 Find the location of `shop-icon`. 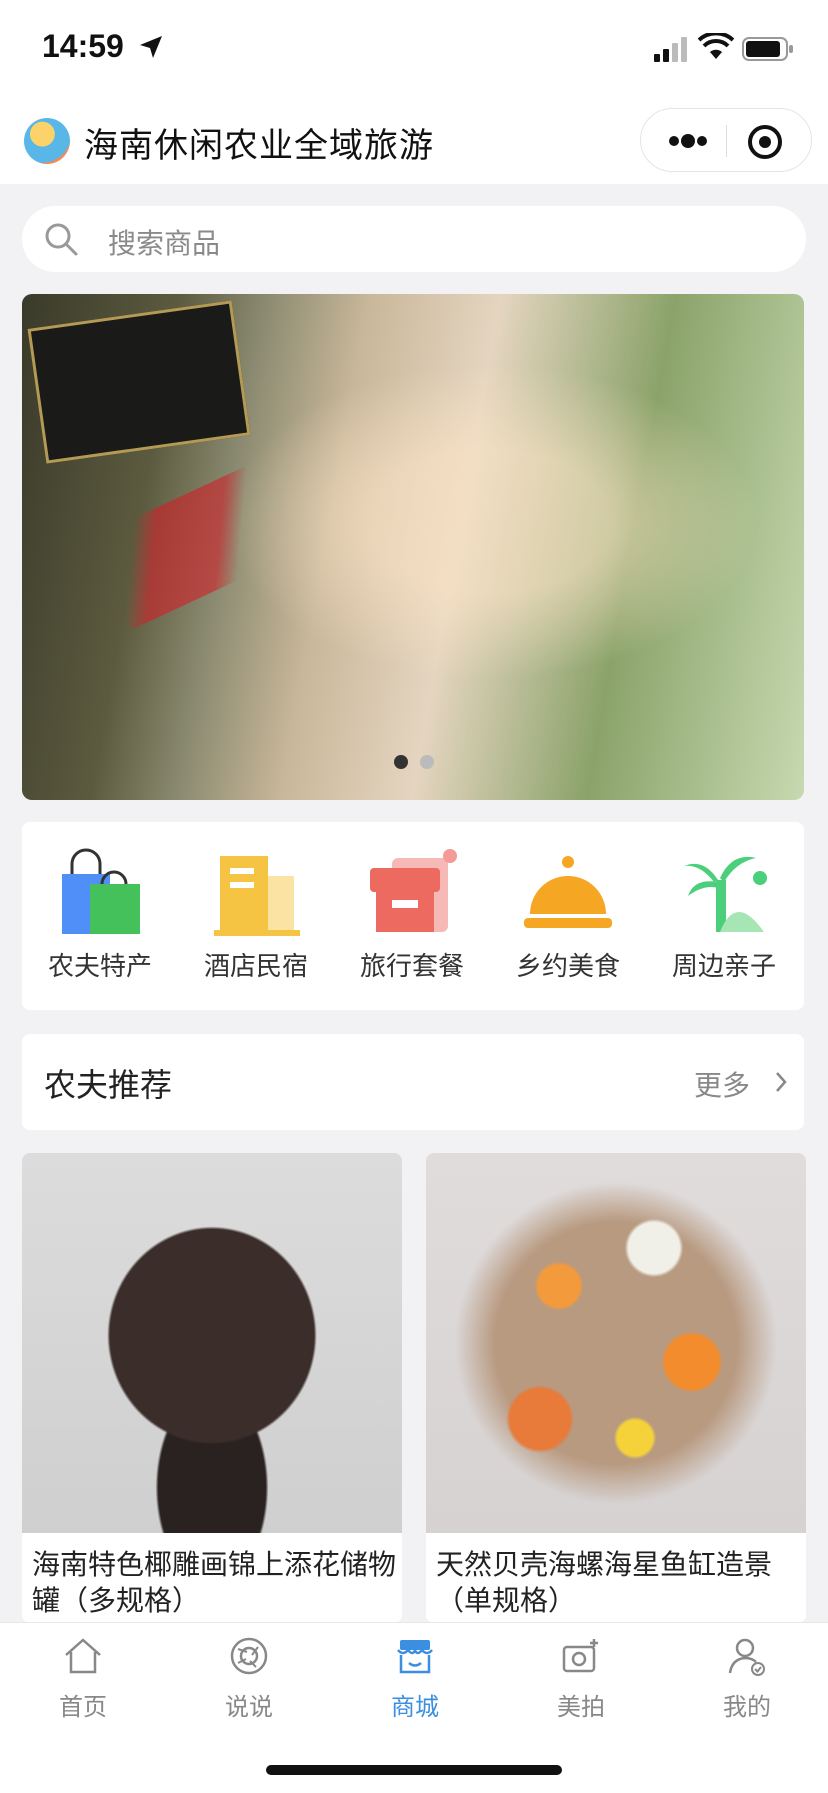

shop-icon is located at coordinates (413, 890).